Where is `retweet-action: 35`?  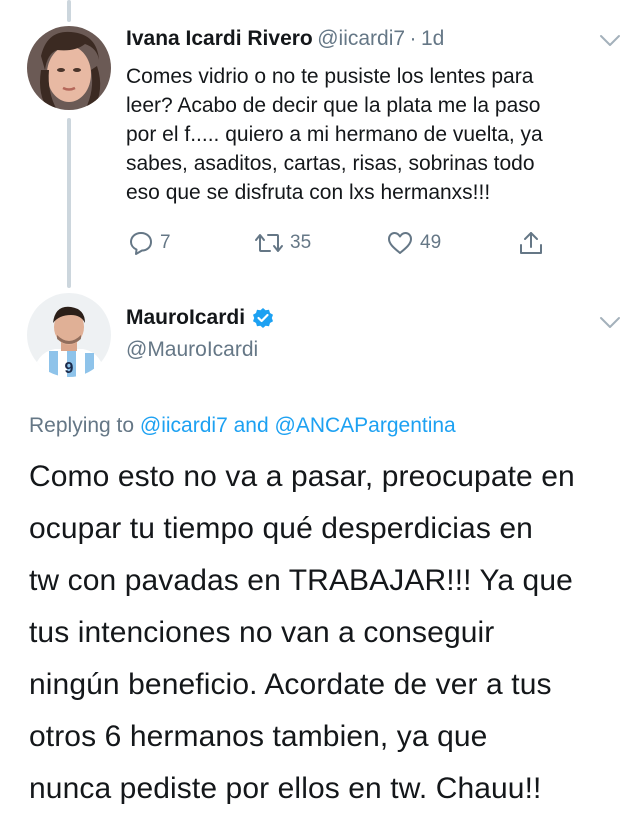
retweet-action: 35 is located at coordinates (282, 243).